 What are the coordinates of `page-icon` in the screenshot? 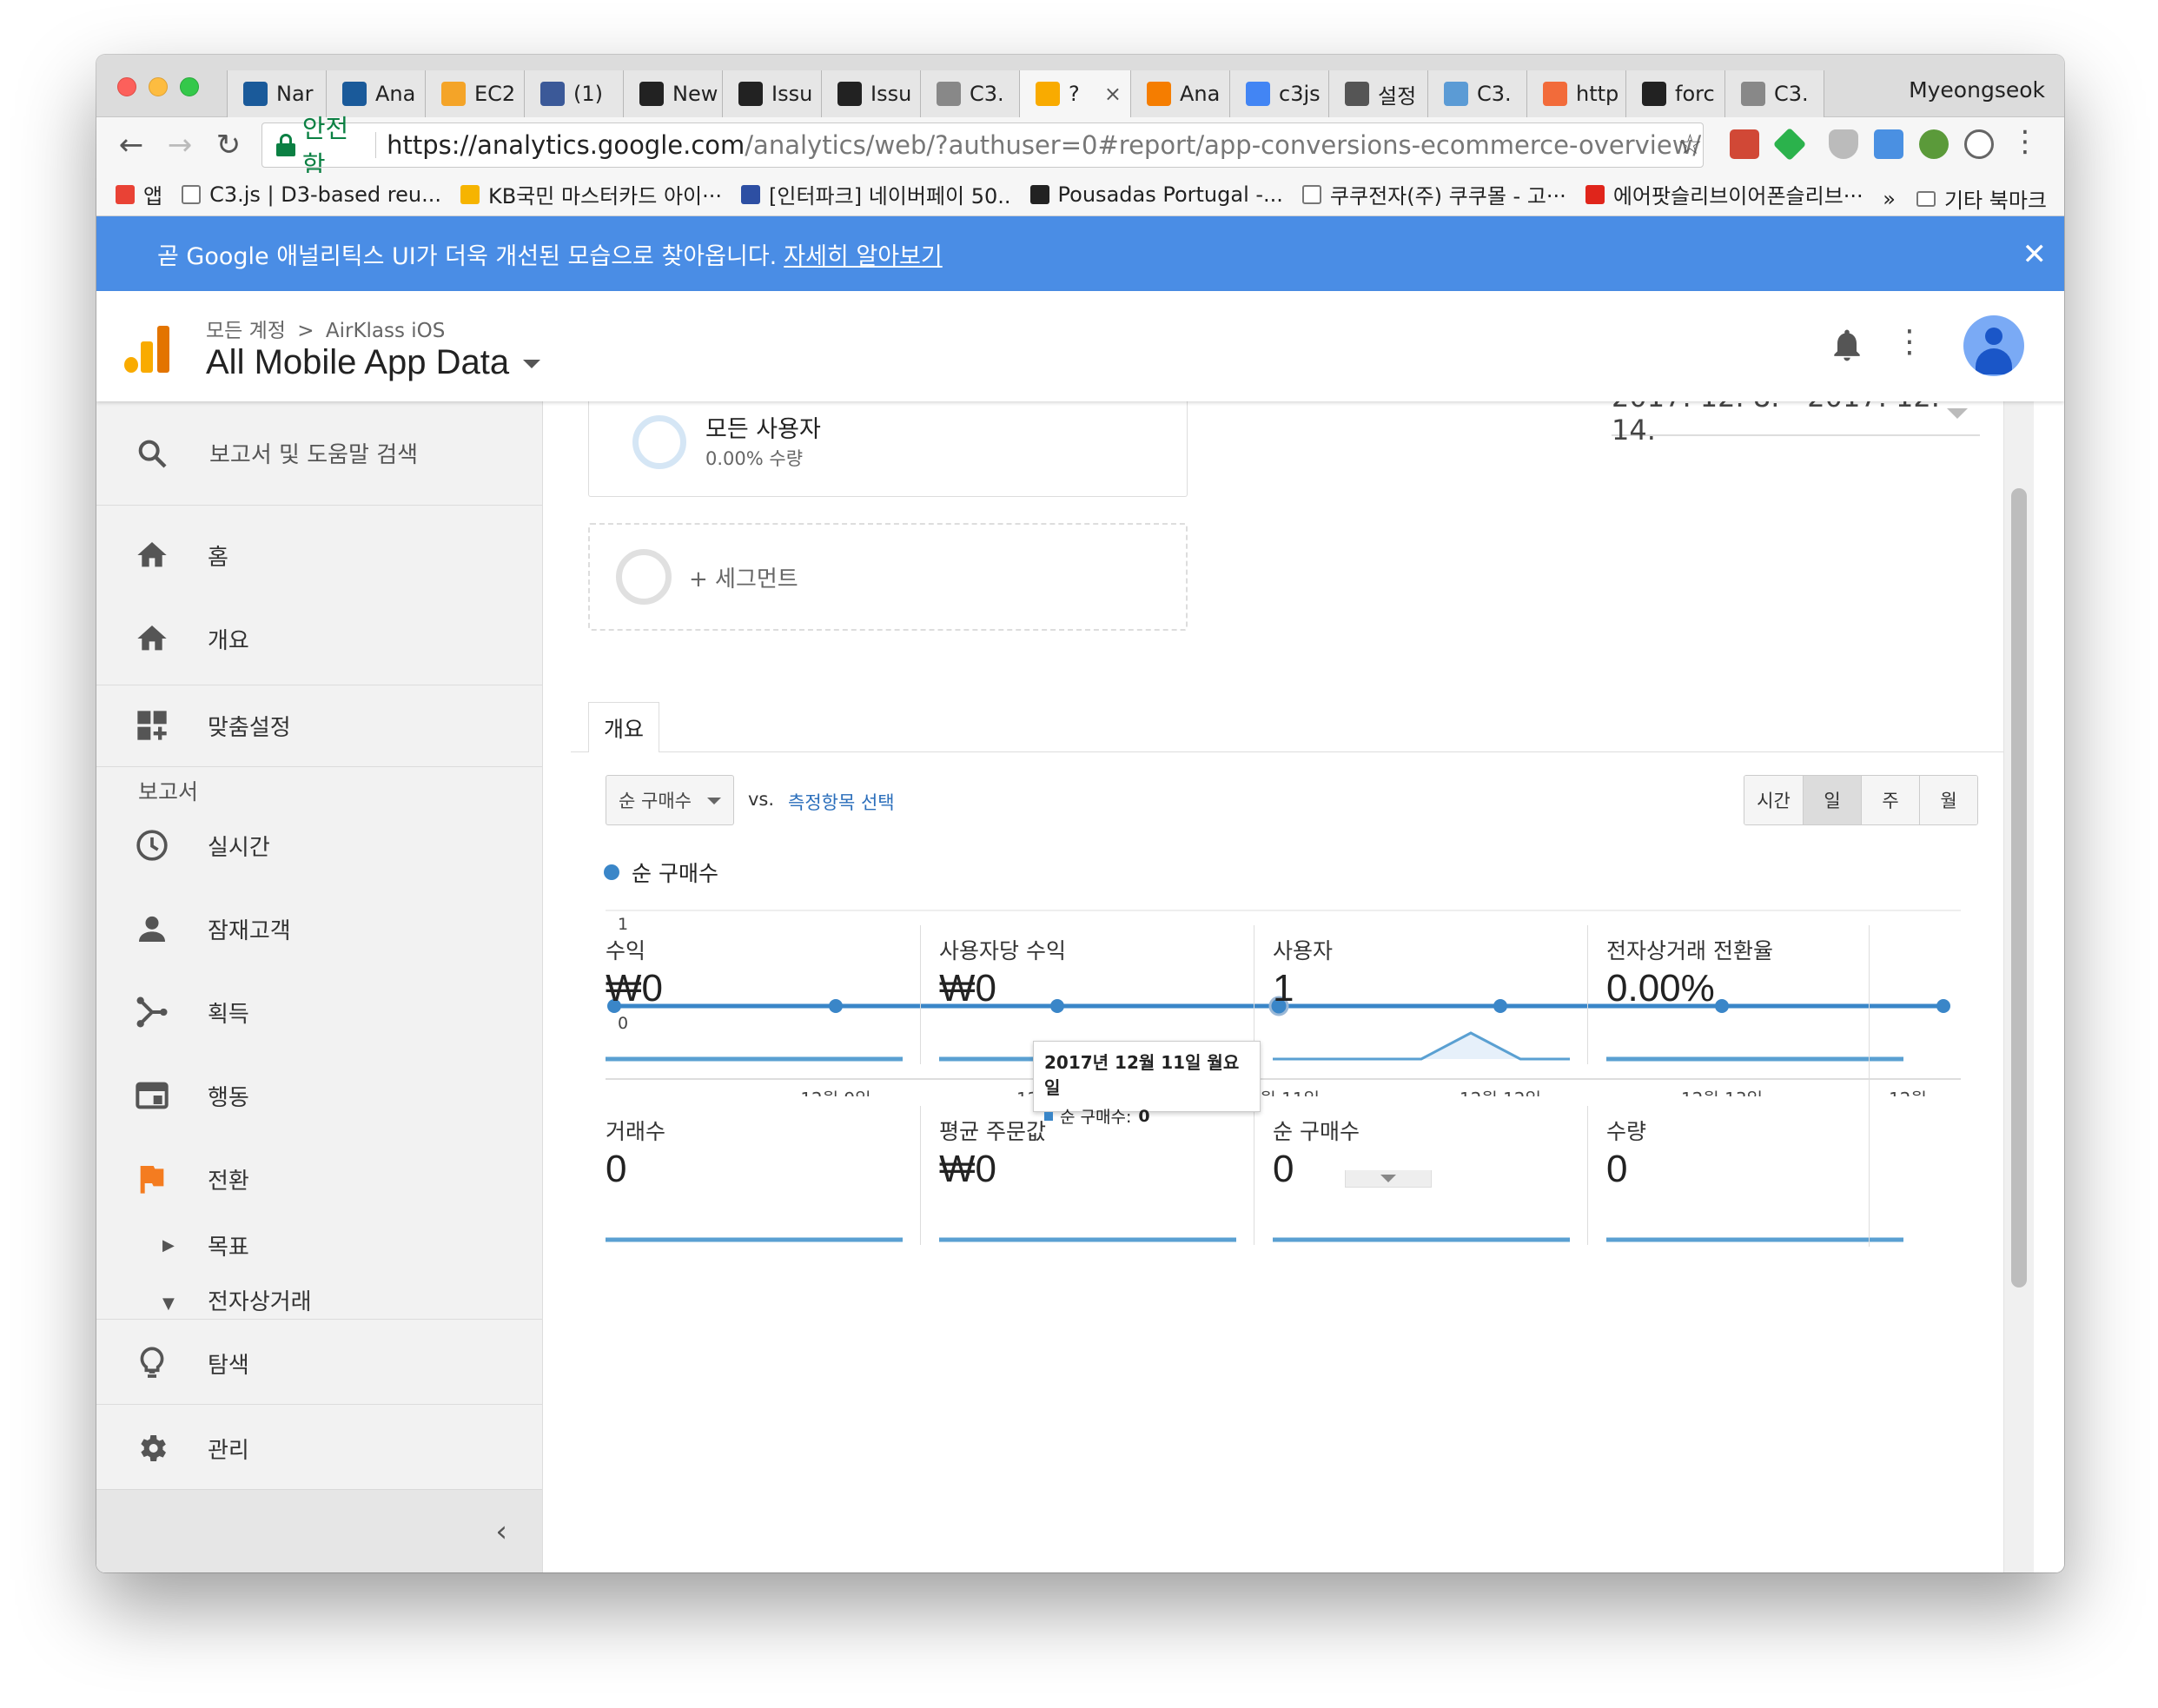 It's located at (1753, 94).